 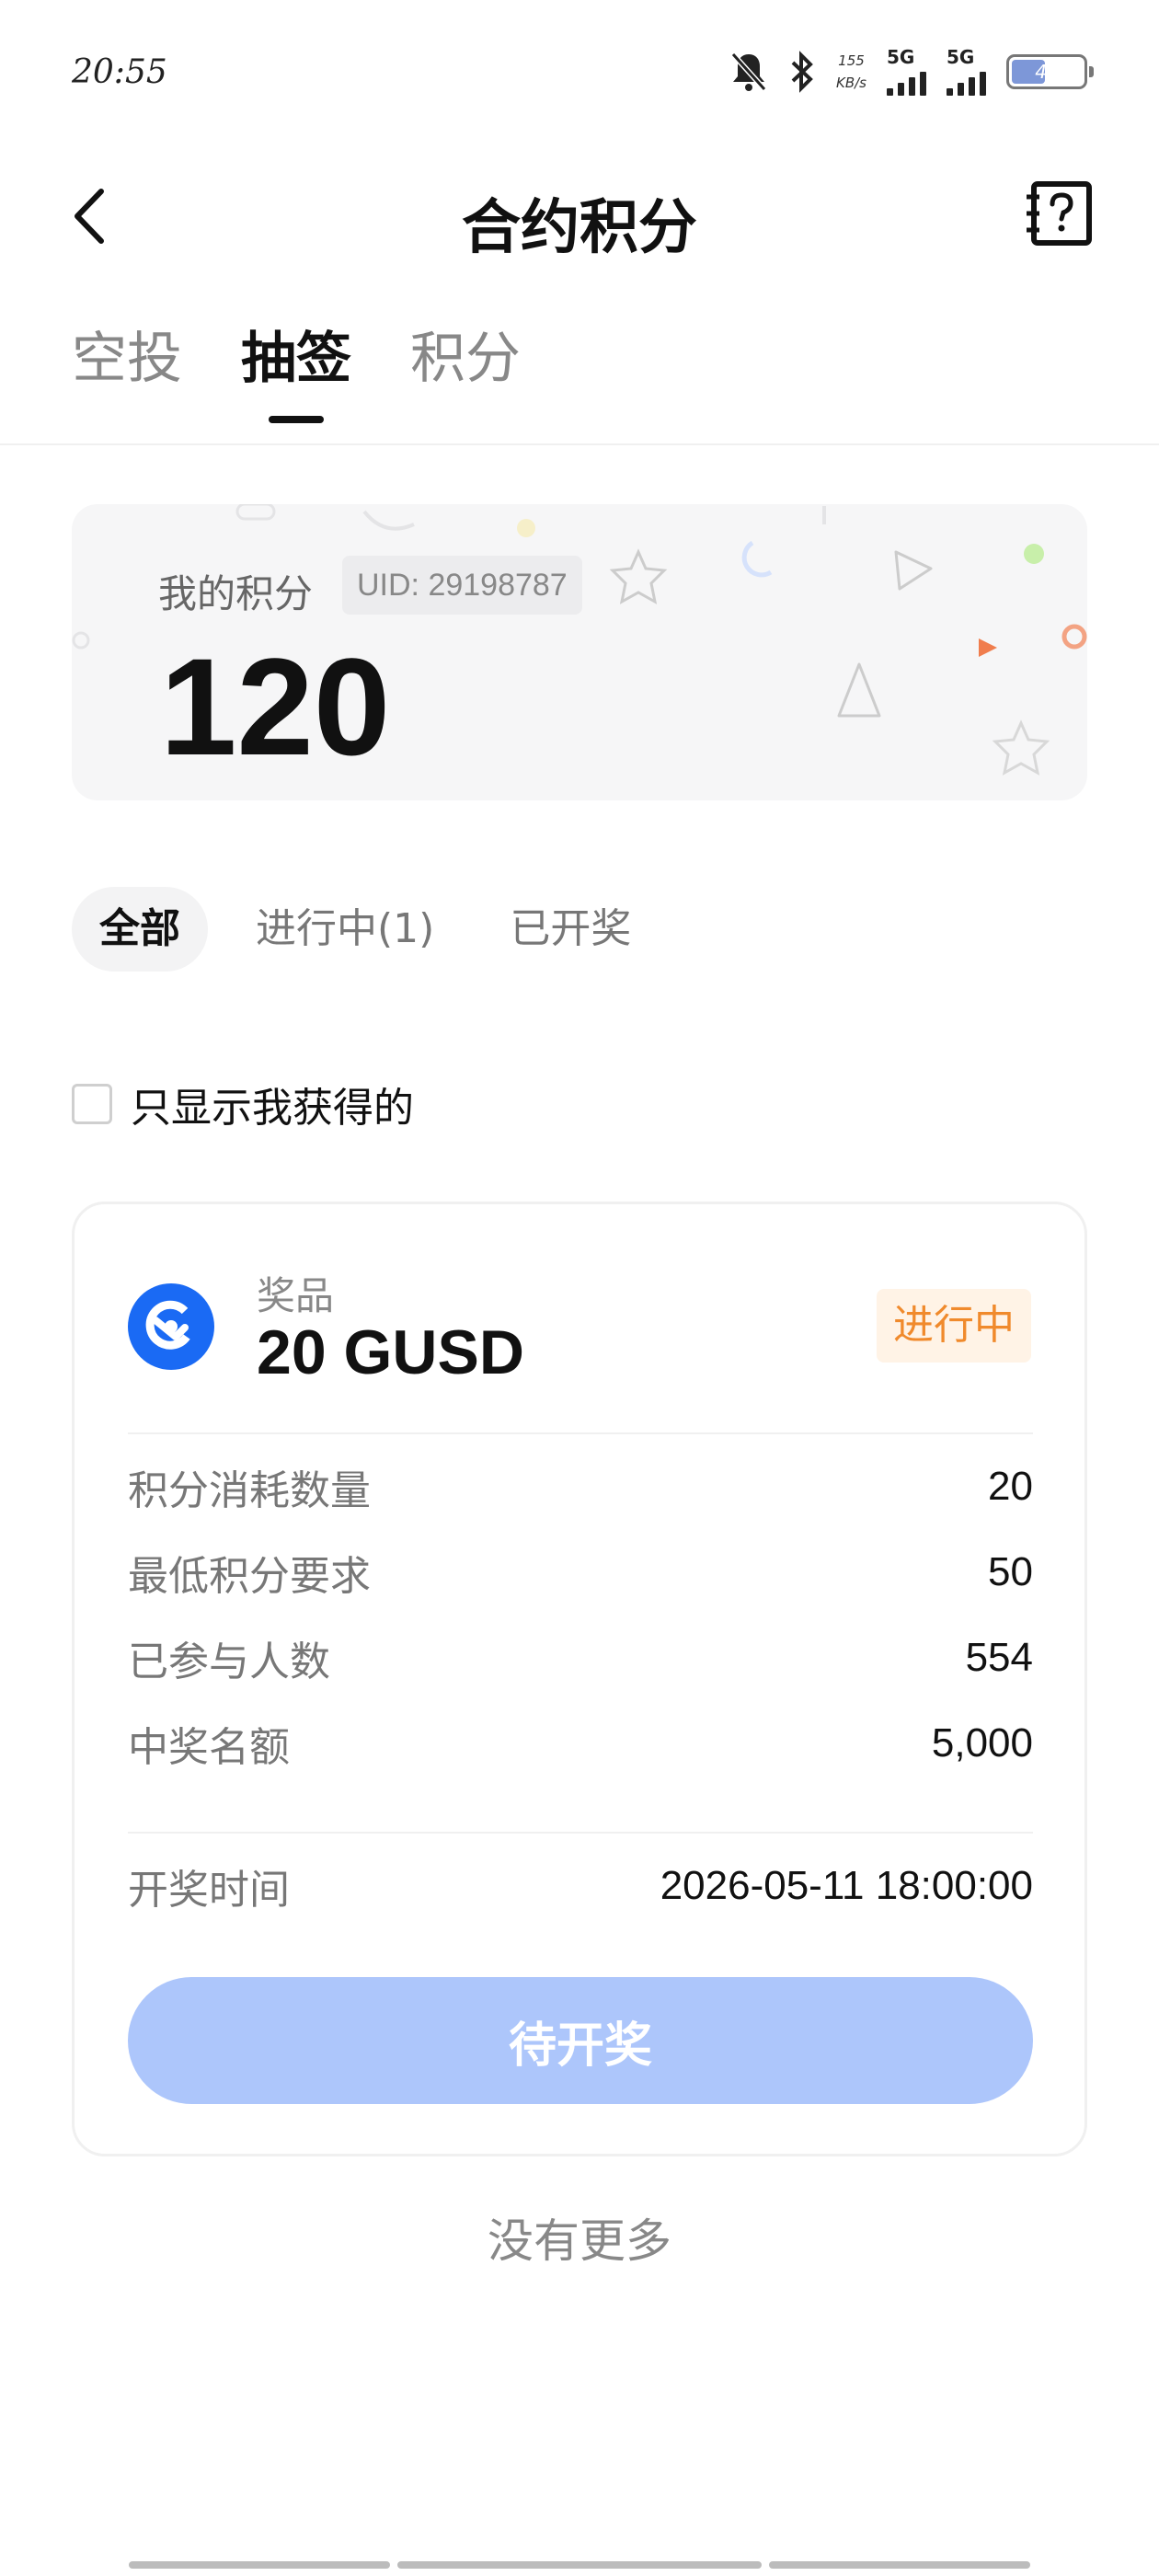 I want to click on info-row-draw-time: 开奖时间 2026-05-11 18:00:00, so click(x=580, y=1886).